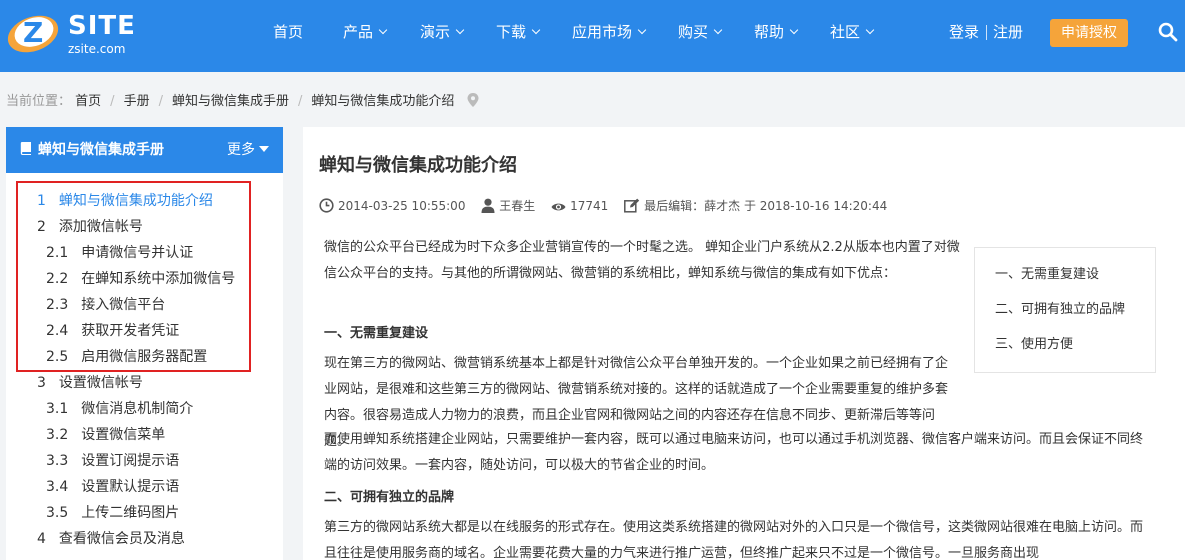  I want to click on meta-date: 2014-03-25 10:55:00, so click(392, 206).